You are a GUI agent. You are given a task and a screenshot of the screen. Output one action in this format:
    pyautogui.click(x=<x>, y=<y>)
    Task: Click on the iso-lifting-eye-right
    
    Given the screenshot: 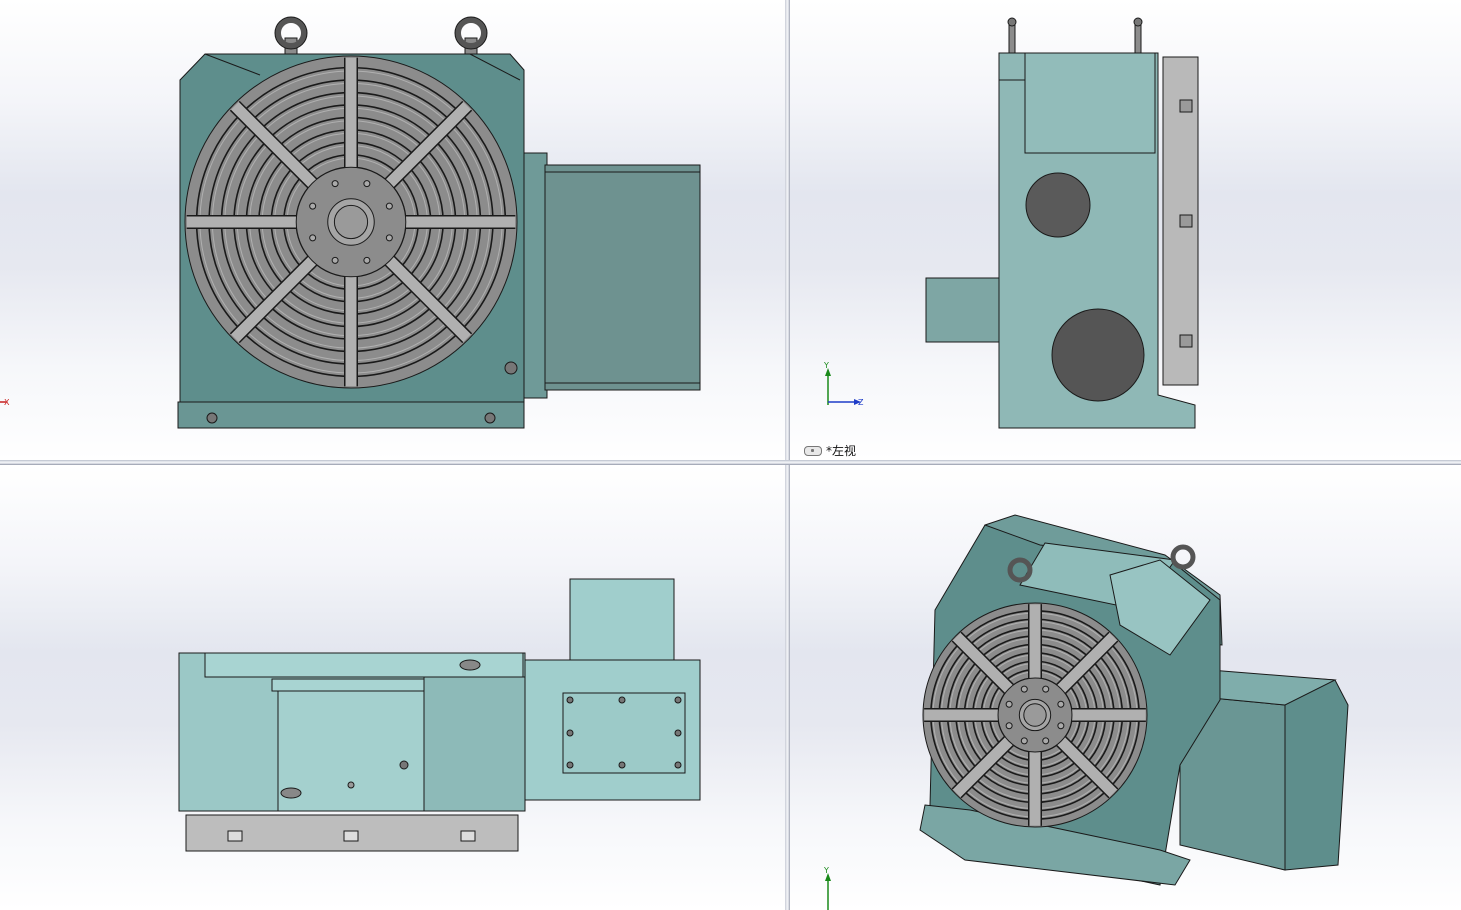 What is the action you would take?
    pyautogui.click(x=1183, y=557)
    